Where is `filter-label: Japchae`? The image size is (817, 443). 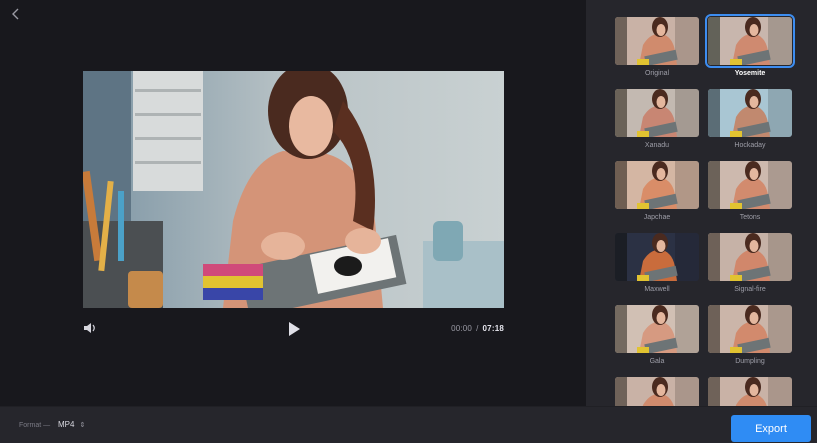
filter-label: Japchae is located at coordinates (657, 217).